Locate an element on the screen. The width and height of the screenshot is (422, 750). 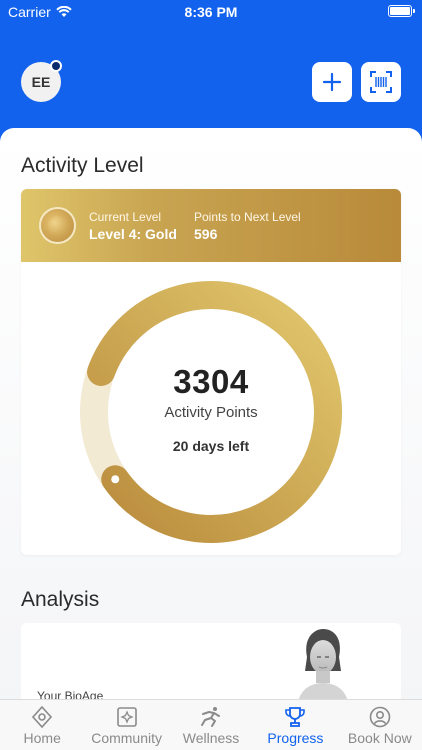
status-time: 8:36 PM is located at coordinates (211, 12).